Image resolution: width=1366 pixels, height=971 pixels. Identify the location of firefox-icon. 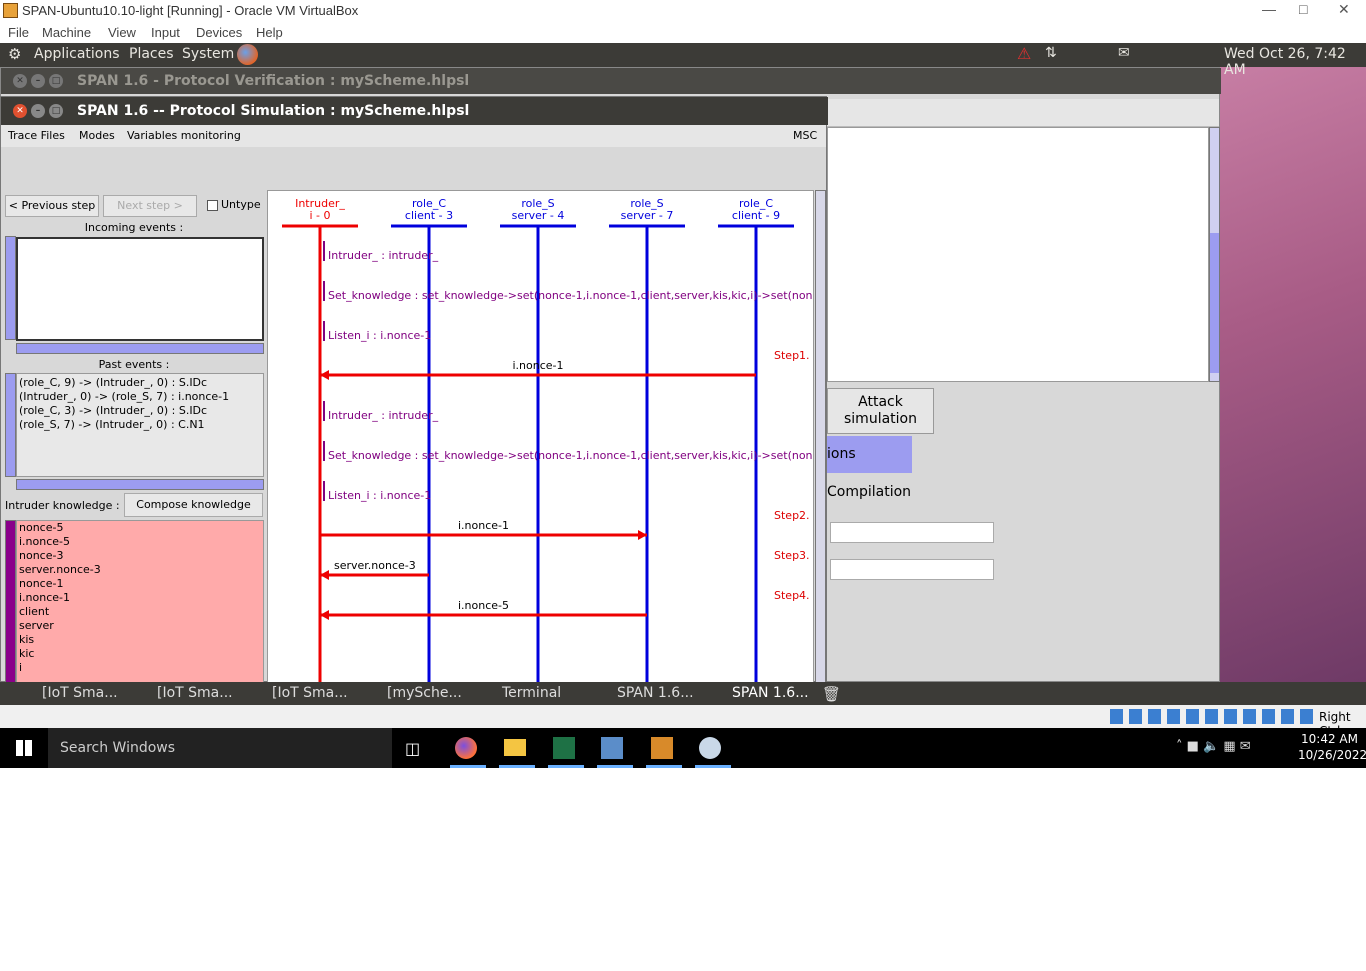
(247, 54).